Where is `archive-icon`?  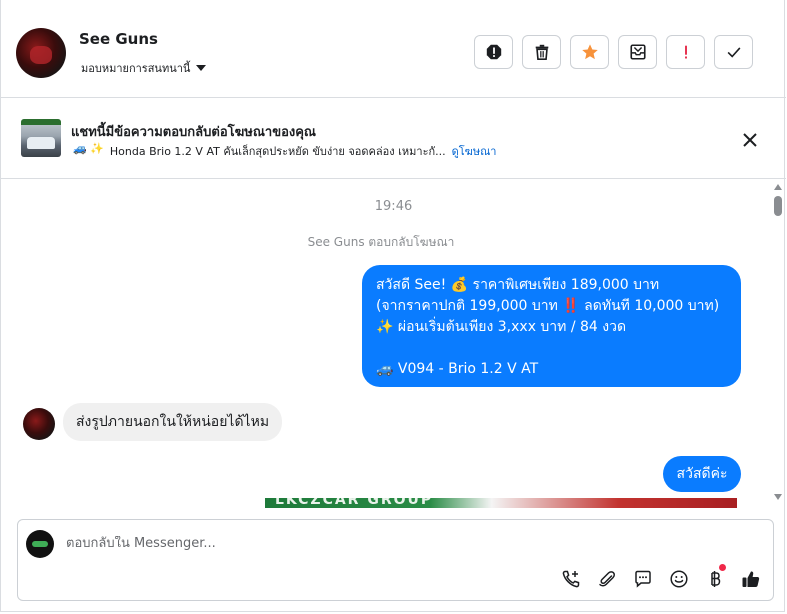 archive-icon is located at coordinates (637, 52).